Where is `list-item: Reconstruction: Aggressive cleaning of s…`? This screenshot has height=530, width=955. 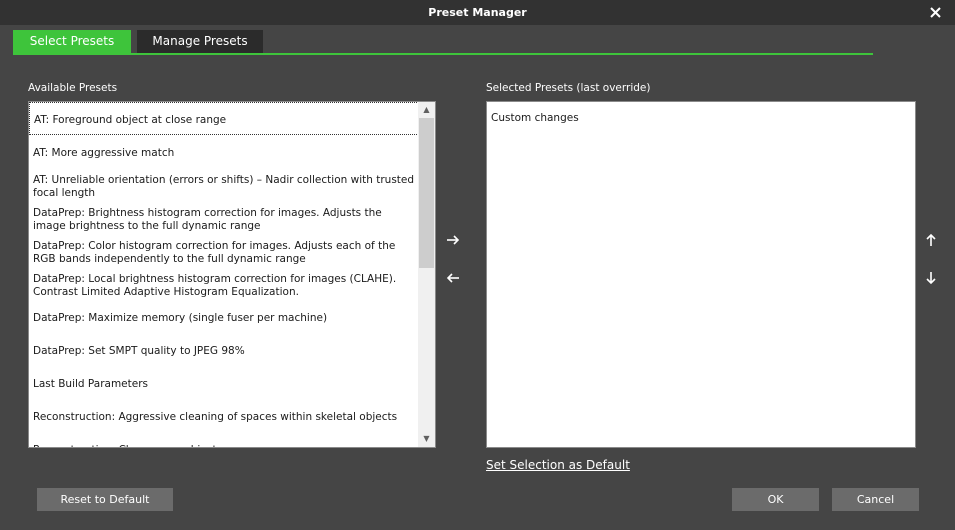 list-item: Reconstruction: Aggressive cleaning of s… is located at coordinates (224, 415).